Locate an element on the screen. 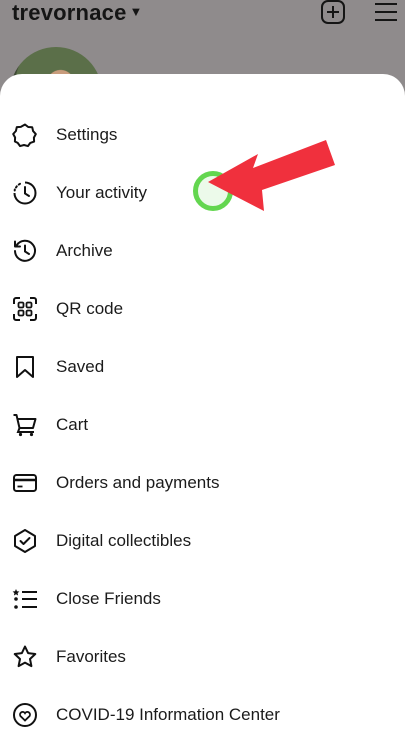 The image size is (405, 734). archive-history-icon is located at coordinates (25, 251).